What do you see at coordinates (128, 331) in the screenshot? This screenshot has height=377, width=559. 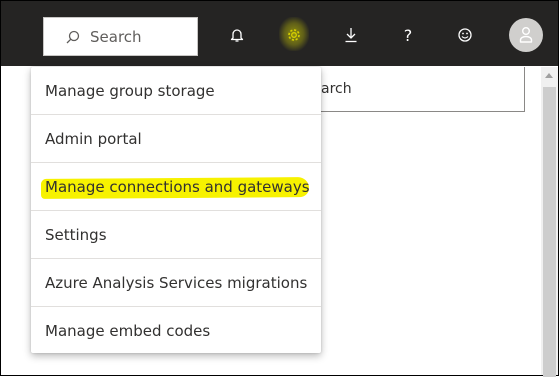 I see `menu-item-label: Manage embed codes` at bounding box center [128, 331].